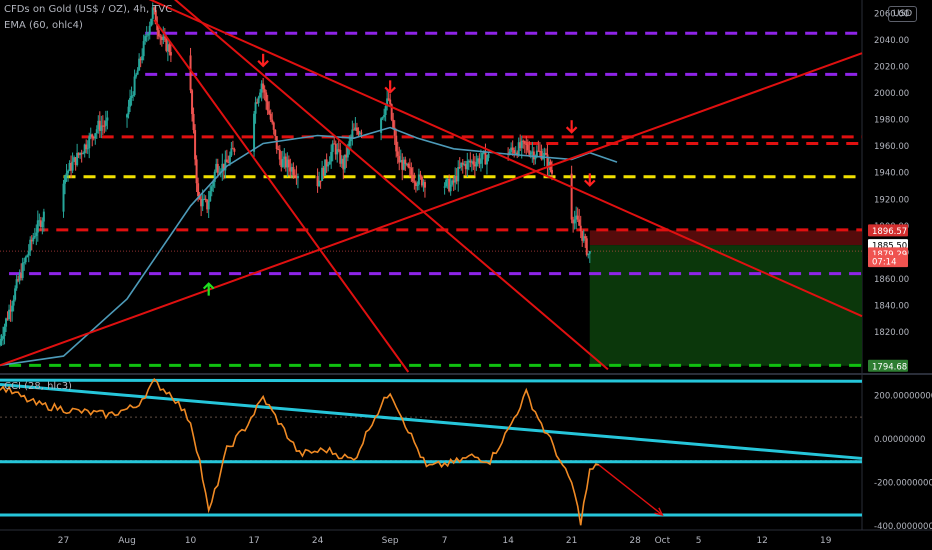  What do you see at coordinates (635, 541) in the screenshot?
I see `time-tick-label: 28` at bounding box center [635, 541].